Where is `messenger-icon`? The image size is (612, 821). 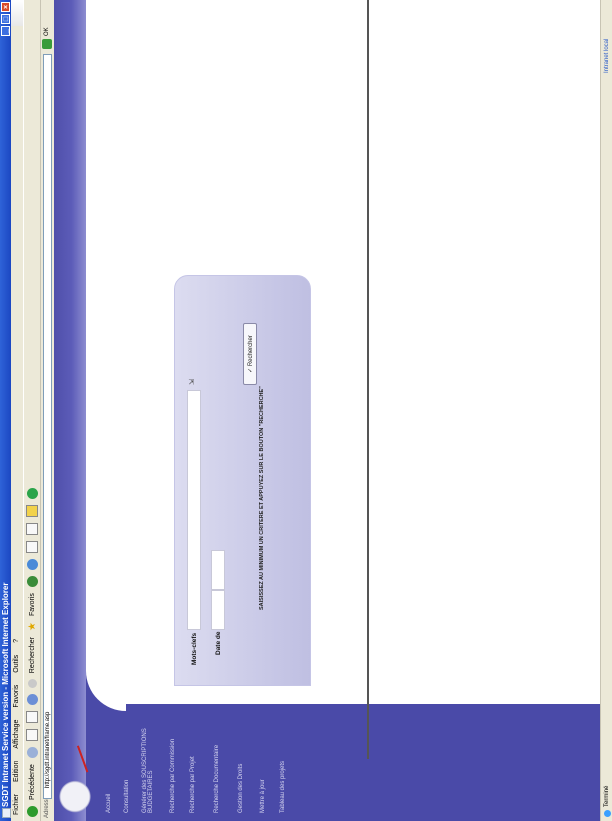 messenger-icon is located at coordinates (32, 494).